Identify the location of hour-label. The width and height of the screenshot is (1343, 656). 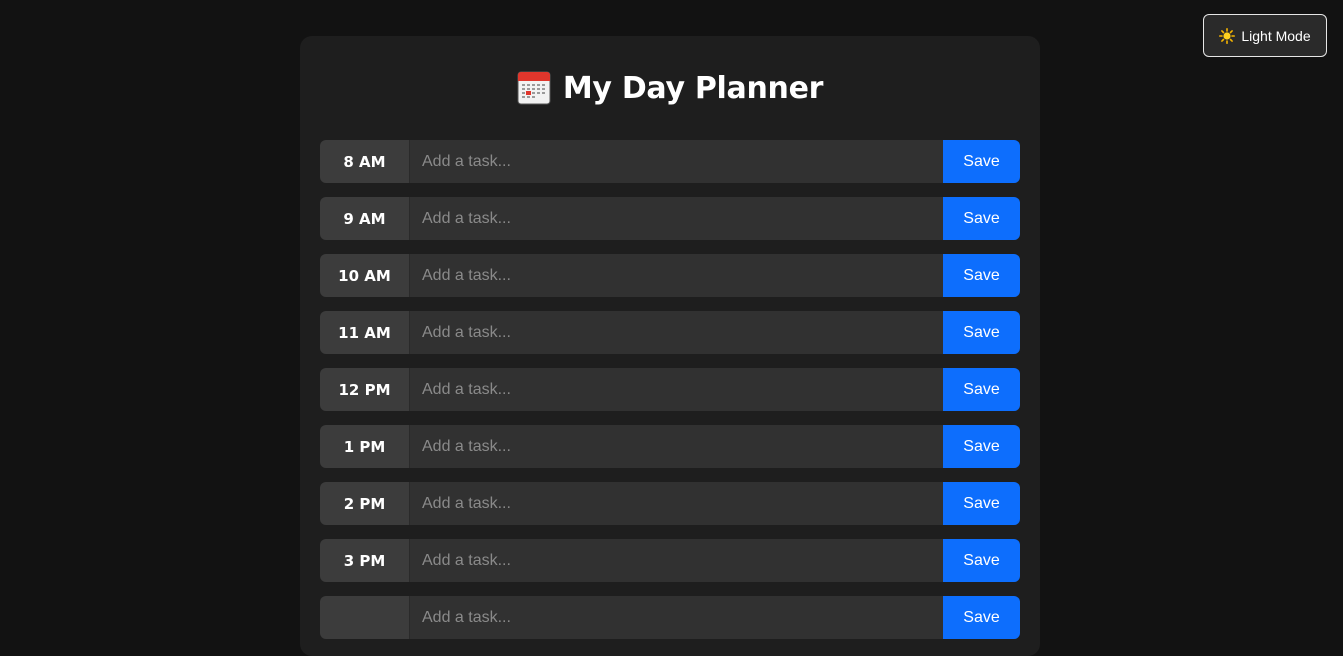
(365, 617).